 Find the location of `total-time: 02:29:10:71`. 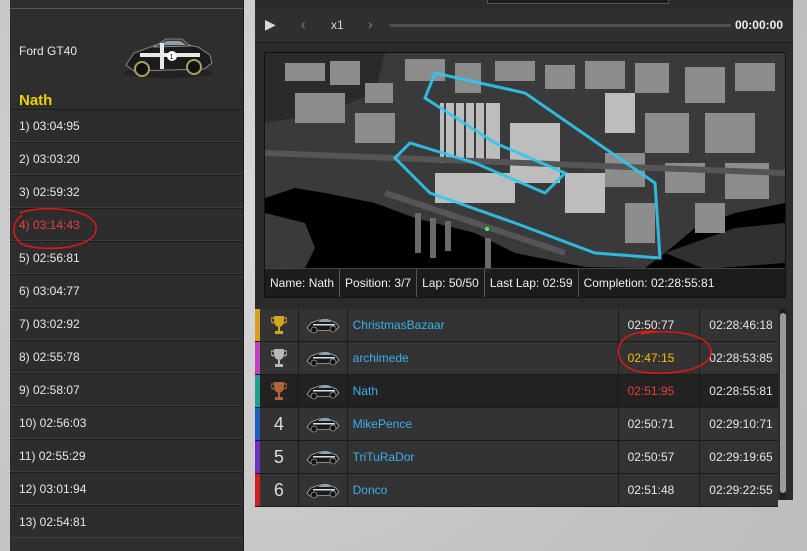

total-time: 02:29:10:71 is located at coordinates (741, 424).